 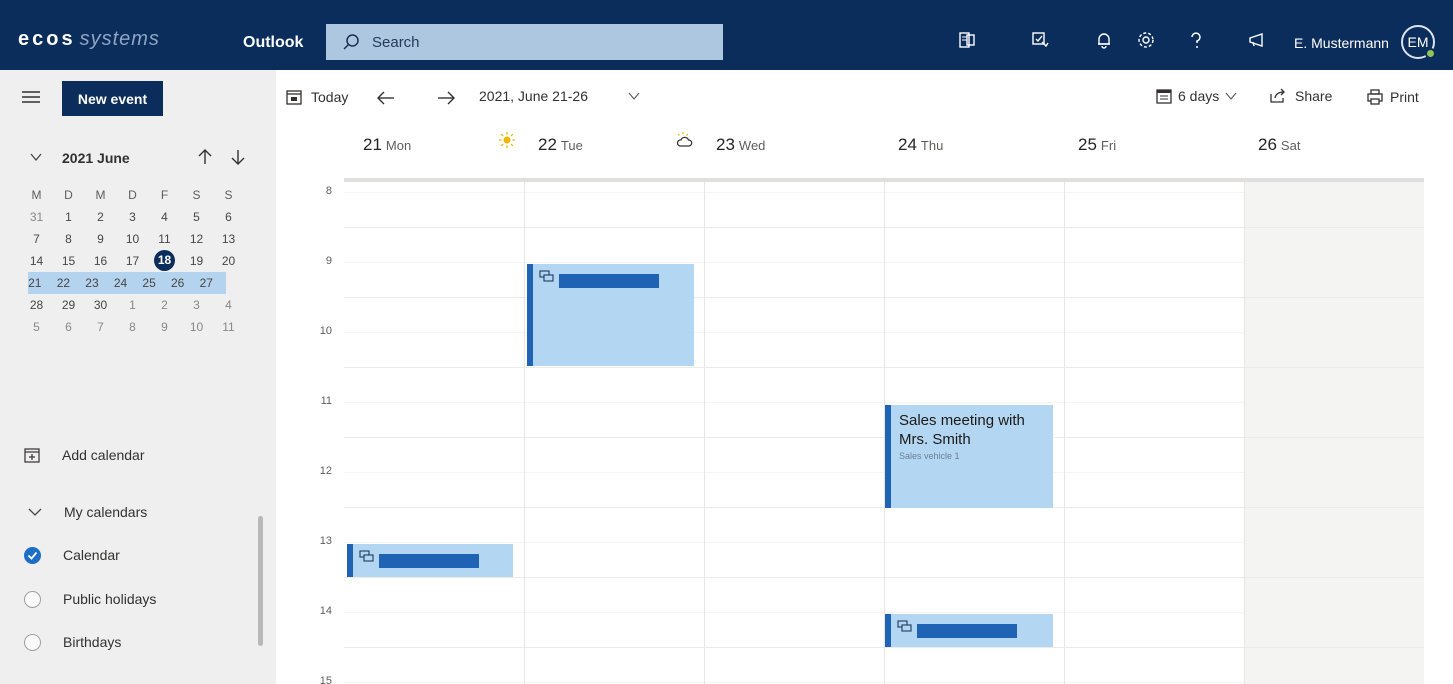 I want to click on calendar-item-calendar: Calendar, so click(x=72, y=555).